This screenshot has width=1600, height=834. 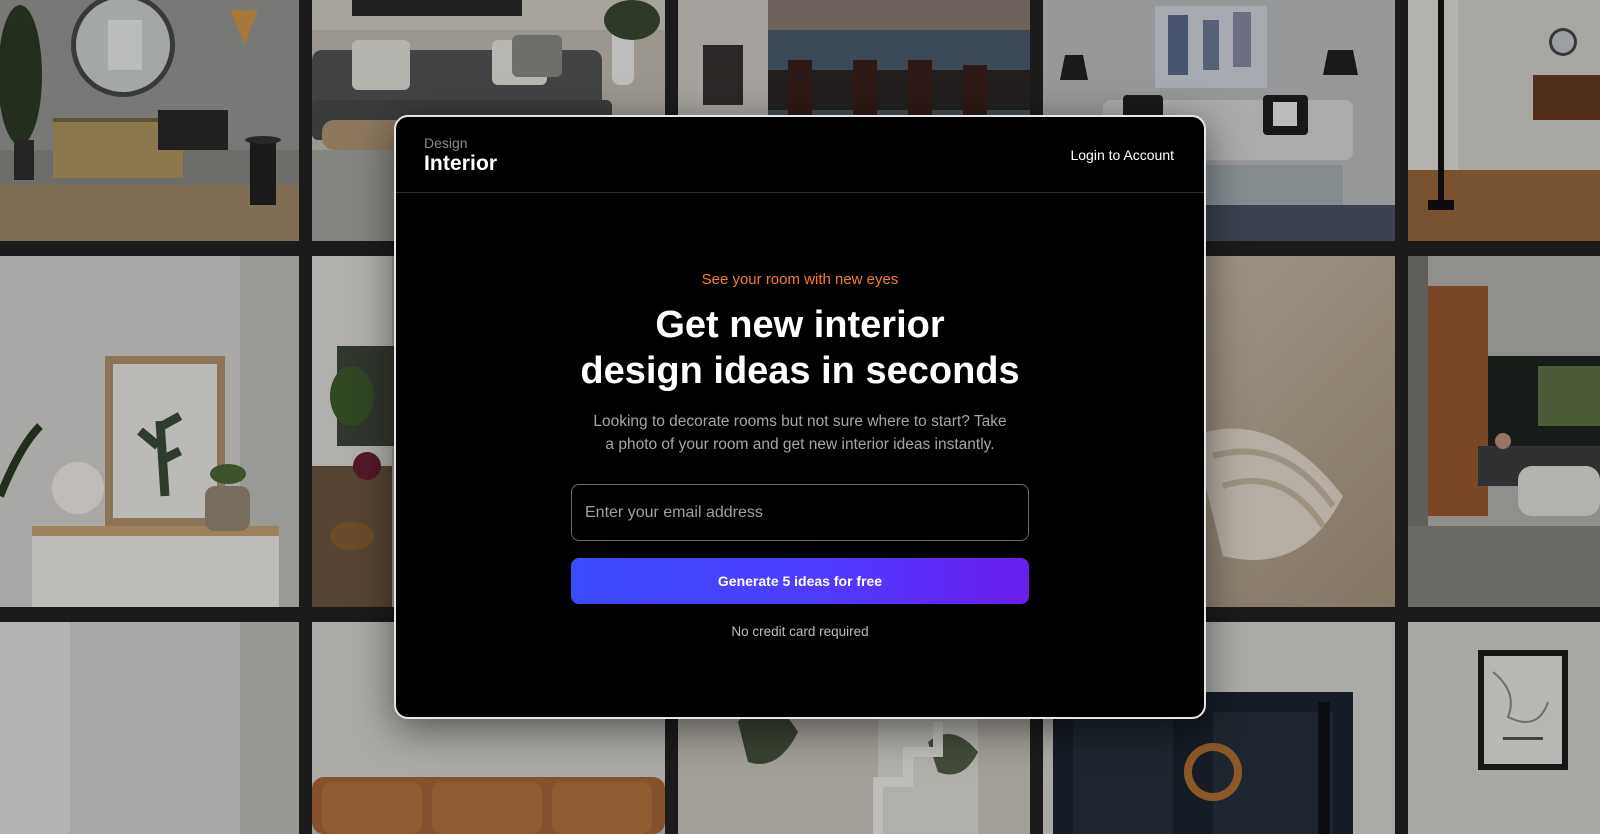 I want to click on brand-main-text: Interior, so click(x=461, y=163).